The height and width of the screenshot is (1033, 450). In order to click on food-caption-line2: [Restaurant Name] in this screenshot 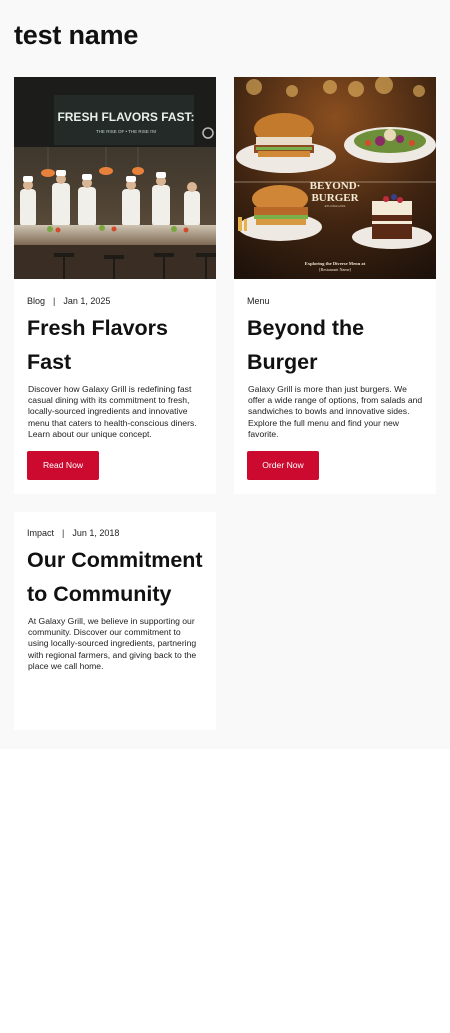, I will do `click(335, 269)`.